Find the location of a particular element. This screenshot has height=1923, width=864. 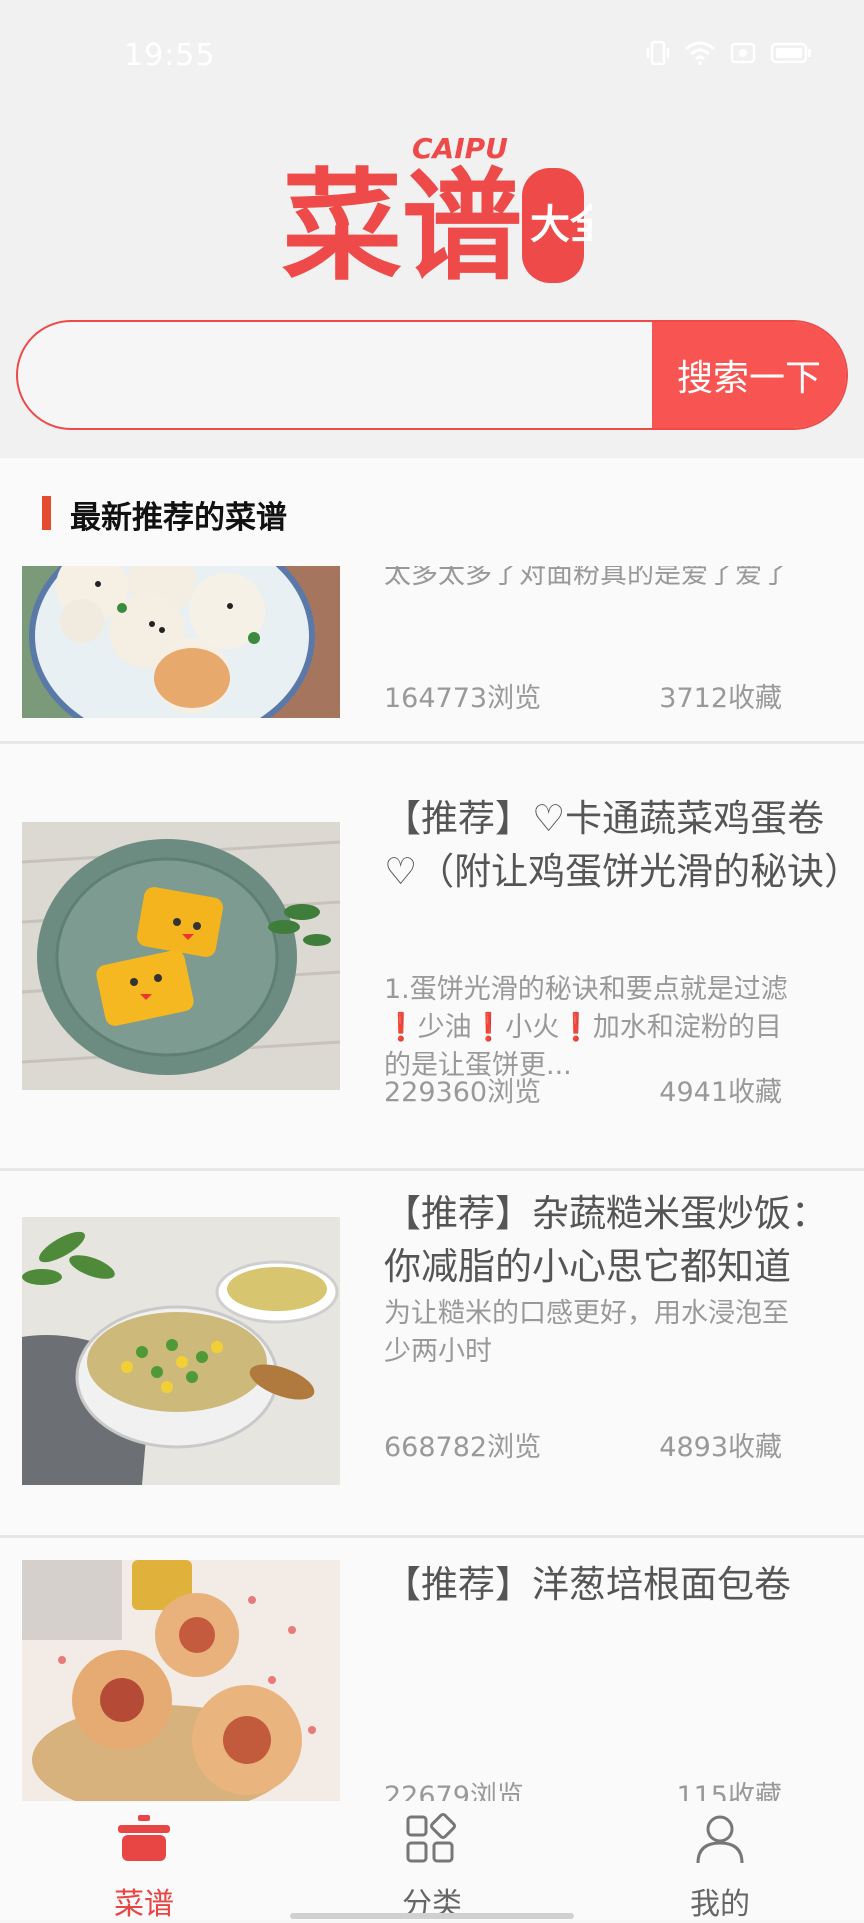

section-header: 最新推荐的菜谱 is located at coordinates (432, 512).